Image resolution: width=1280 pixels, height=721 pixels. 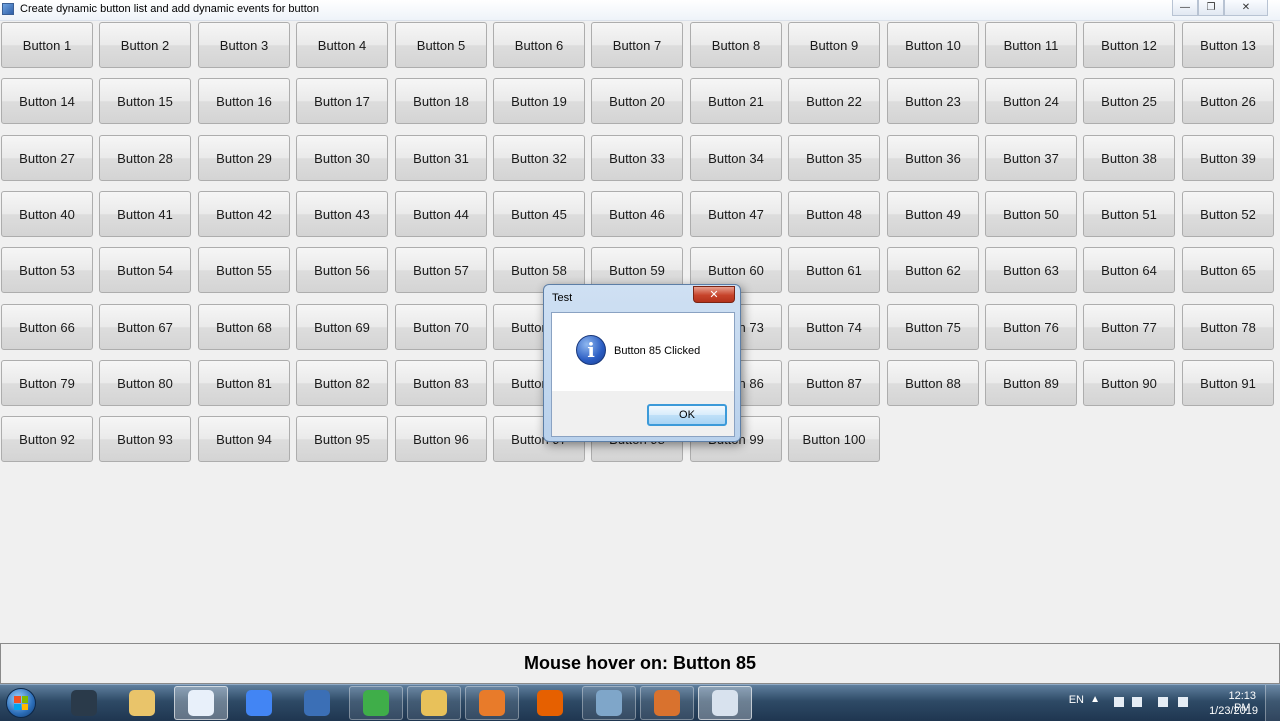 I want to click on dynamic-button: Button 45, so click(x=539, y=214).